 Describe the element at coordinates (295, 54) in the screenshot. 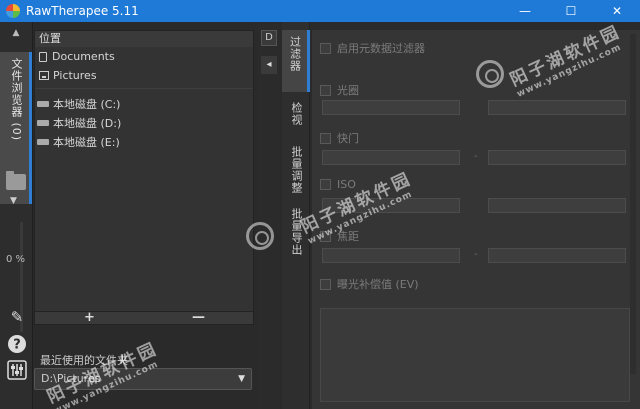

I see `tab-label: 过滤器` at that location.